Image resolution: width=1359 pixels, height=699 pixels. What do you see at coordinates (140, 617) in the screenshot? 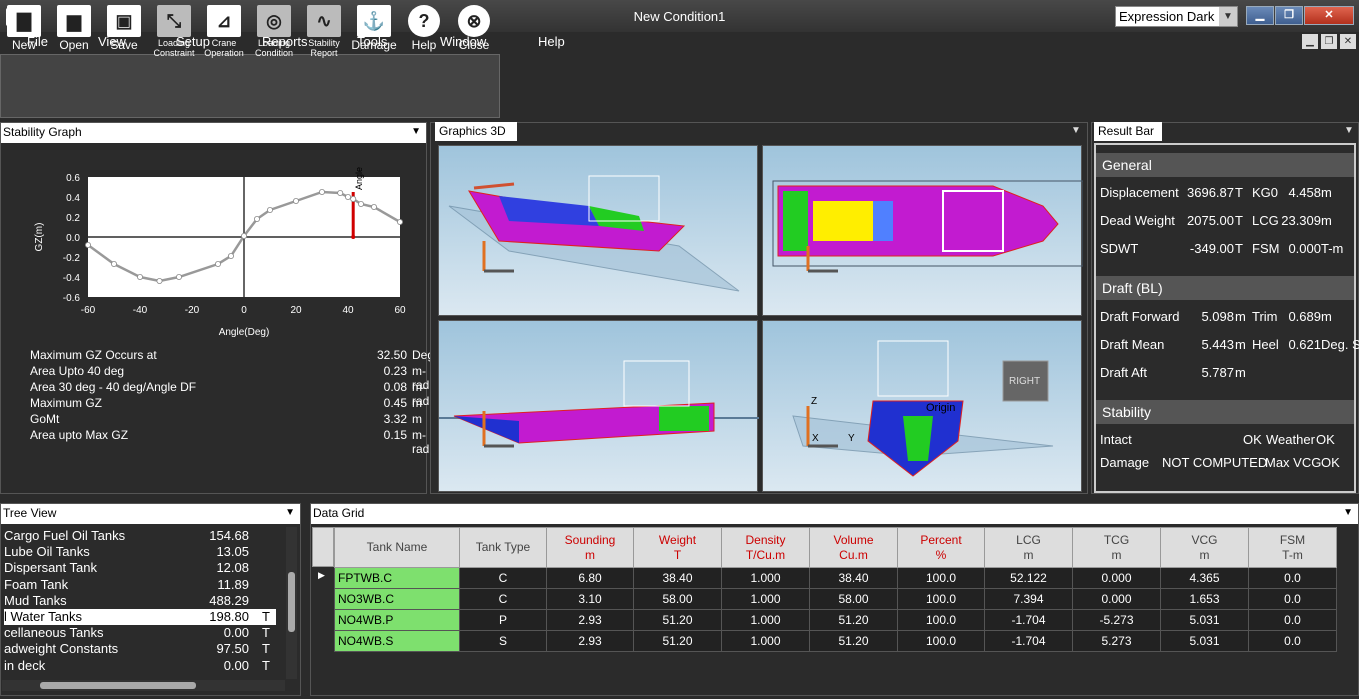
I see `tree-item: l Water Tanks 198.80 T` at bounding box center [140, 617].